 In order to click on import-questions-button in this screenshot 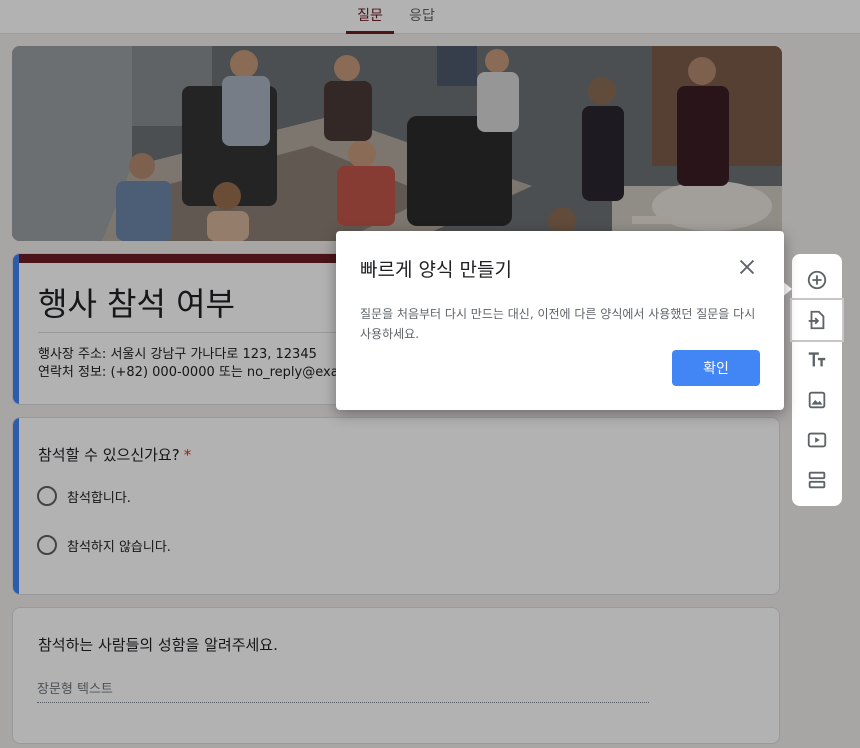, I will do `click(817, 320)`.